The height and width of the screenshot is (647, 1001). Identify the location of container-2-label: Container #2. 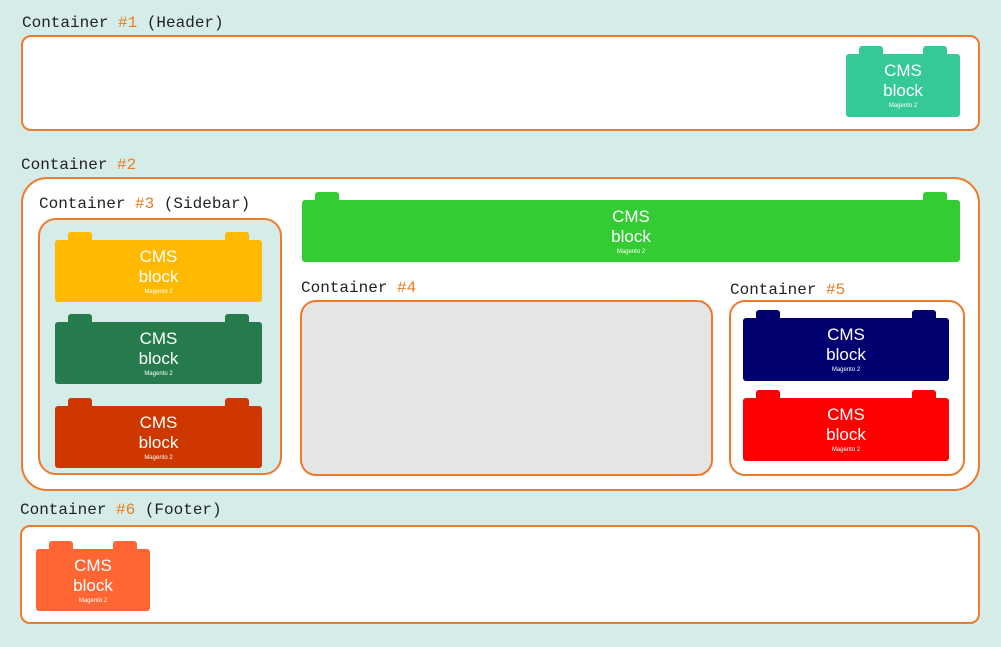
(79, 165).